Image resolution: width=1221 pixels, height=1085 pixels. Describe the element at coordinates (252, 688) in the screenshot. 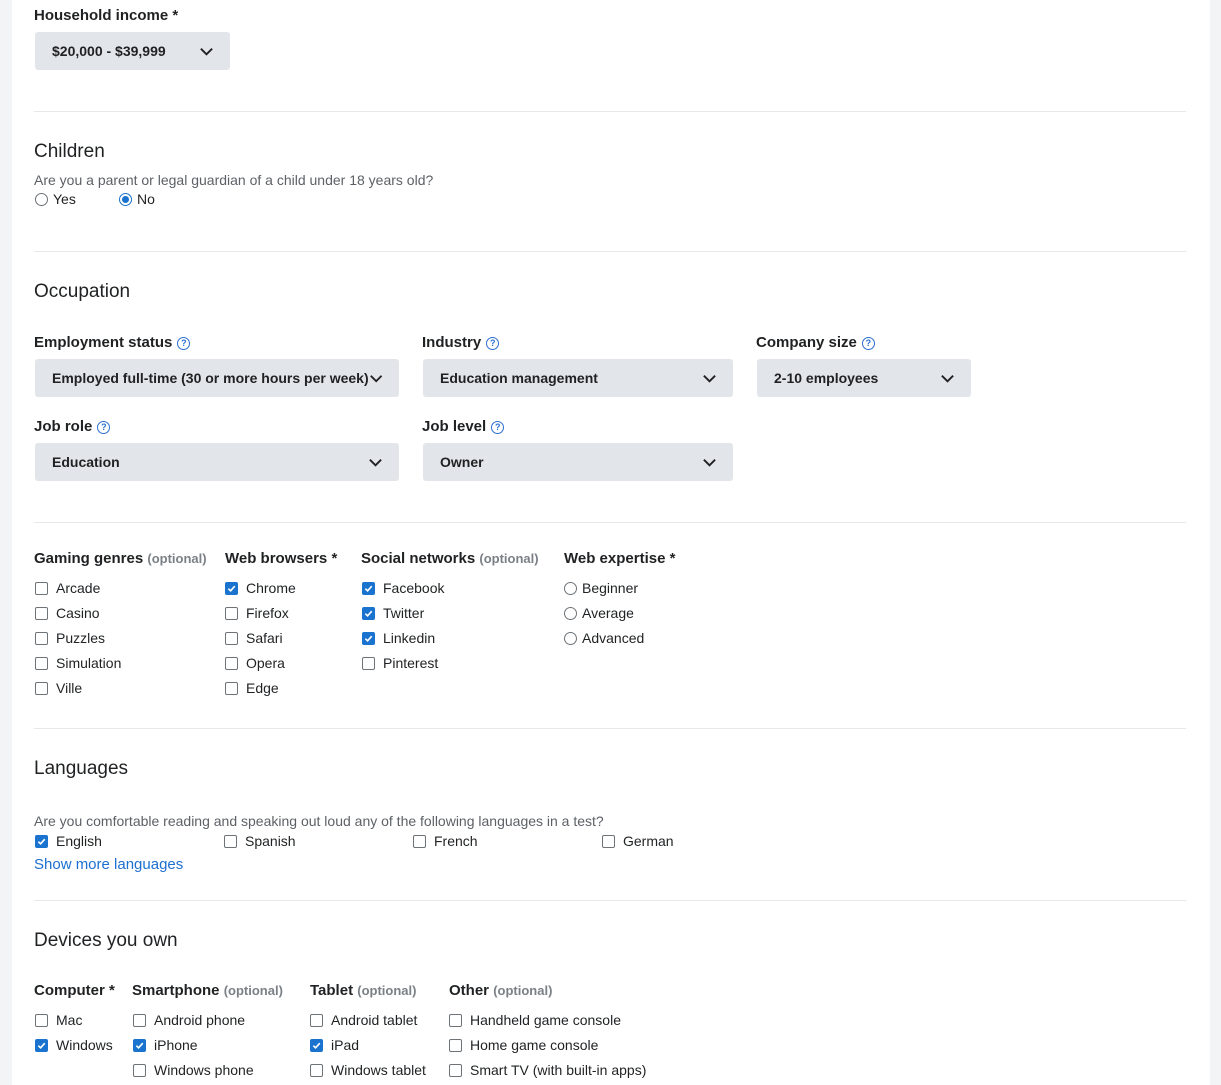

I see `checkbox-edge: Edge` at that location.